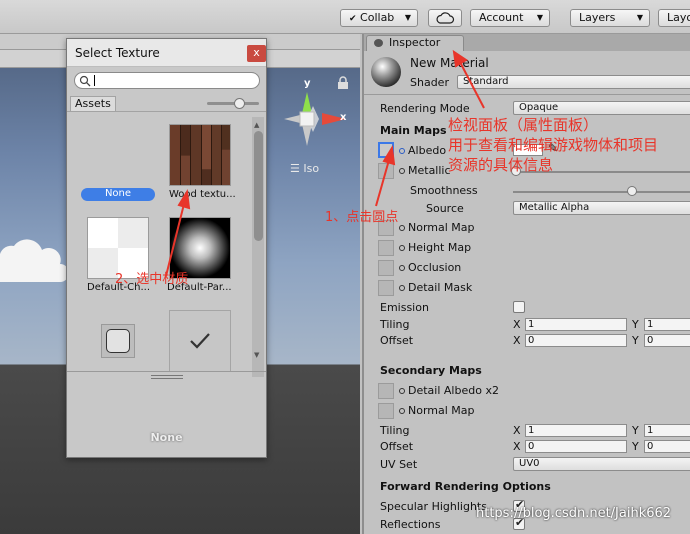 This screenshot has height=534, width=690. I want to click on annotation-inspector-2: 用于查看和编辑游戏物体和项目, so click(553, 145).